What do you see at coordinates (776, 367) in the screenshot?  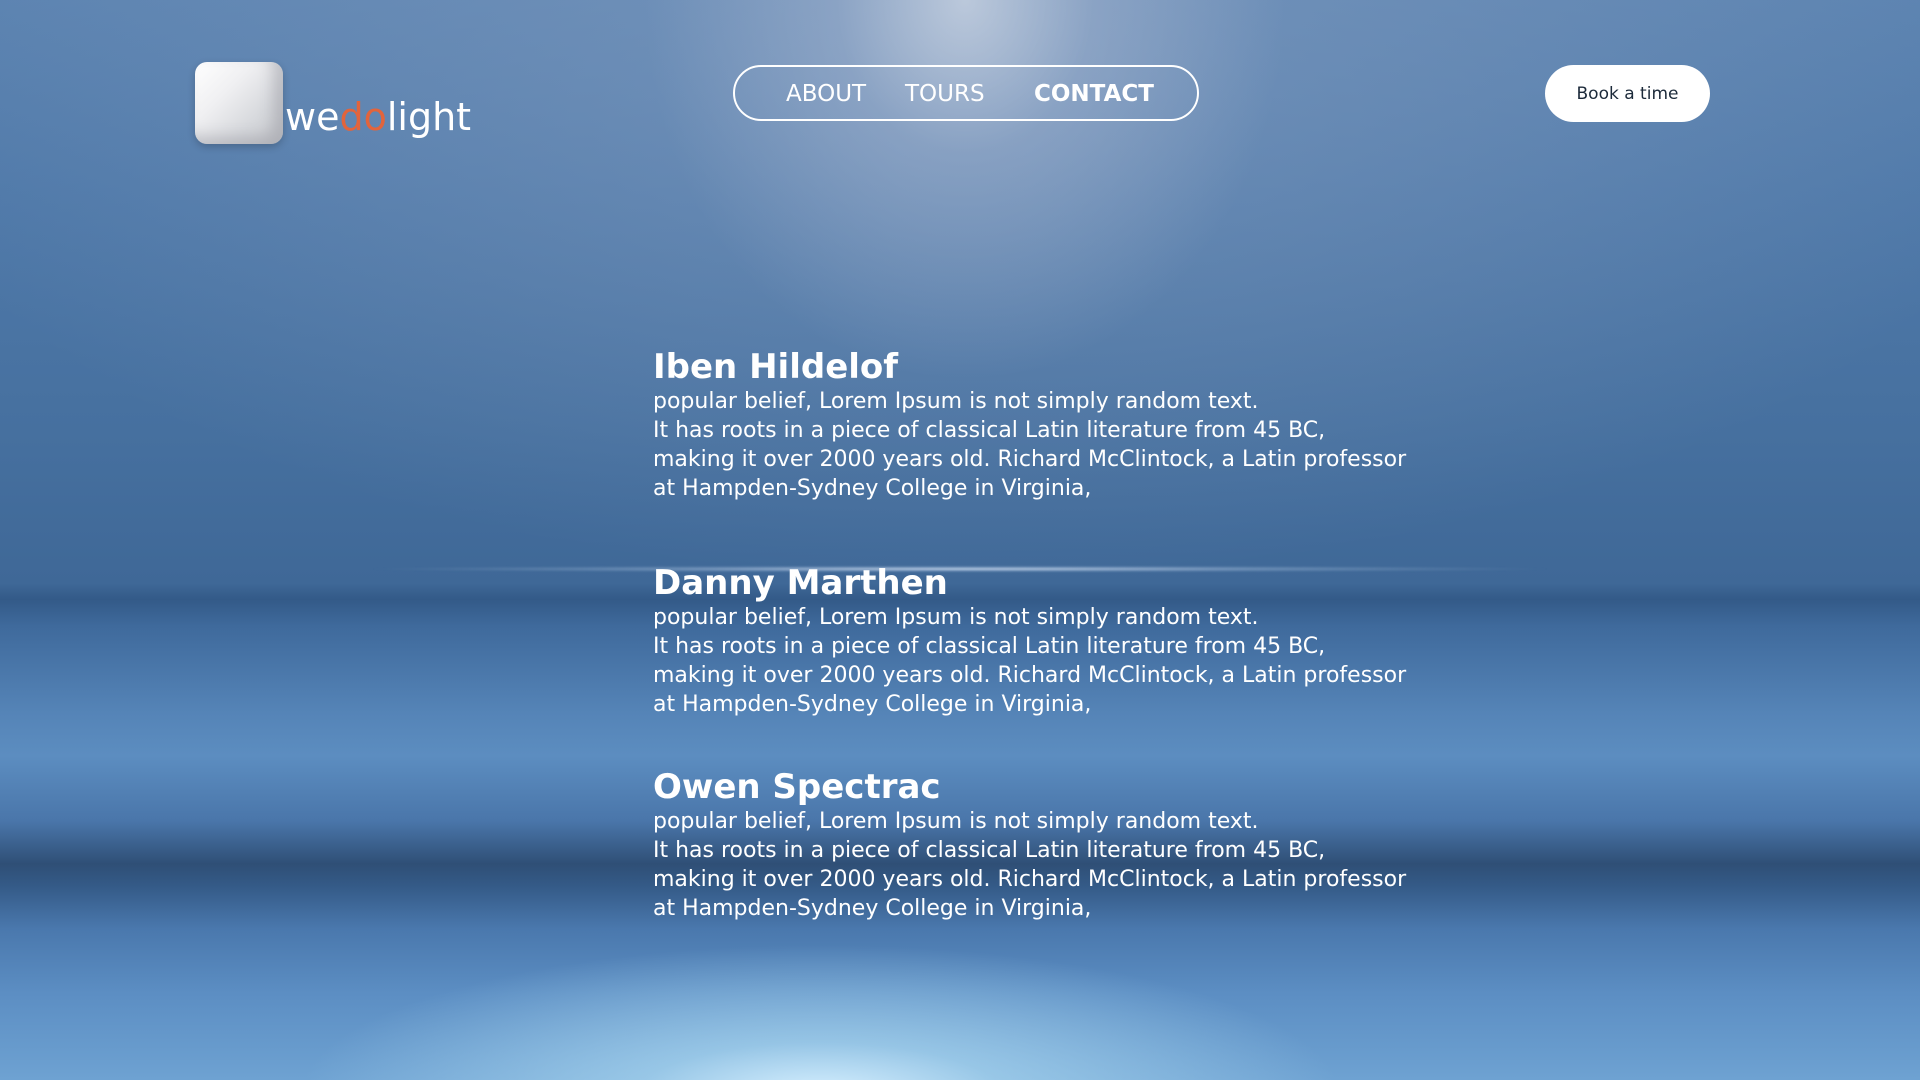 I see `contact-name: Iben Hildelof` at bounding box center [776, 367].